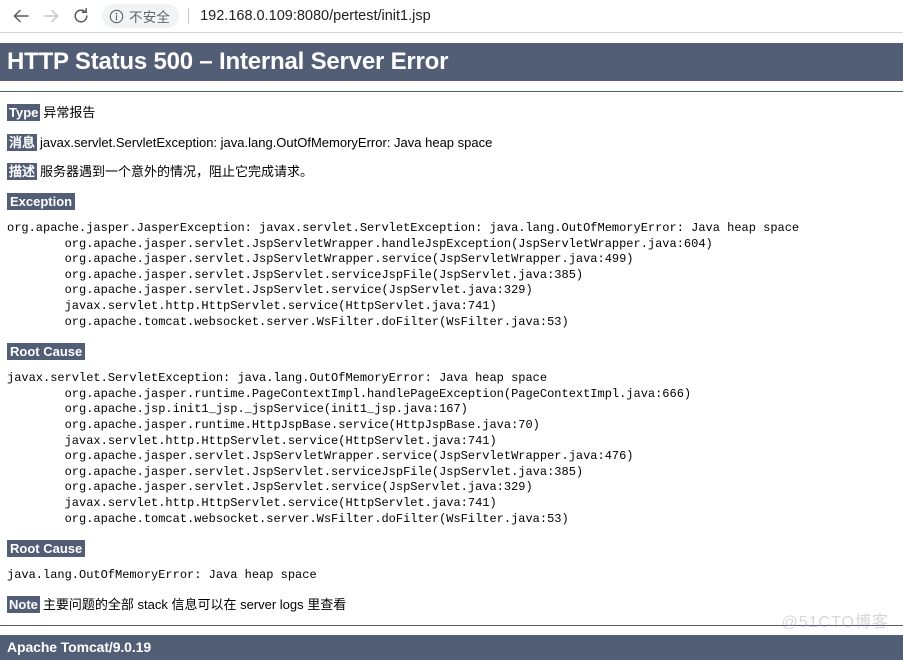 The height and width of the screenshot is (660, 903). I want to click on root-cause-heading-2: Root Cause, so click(46, 549).